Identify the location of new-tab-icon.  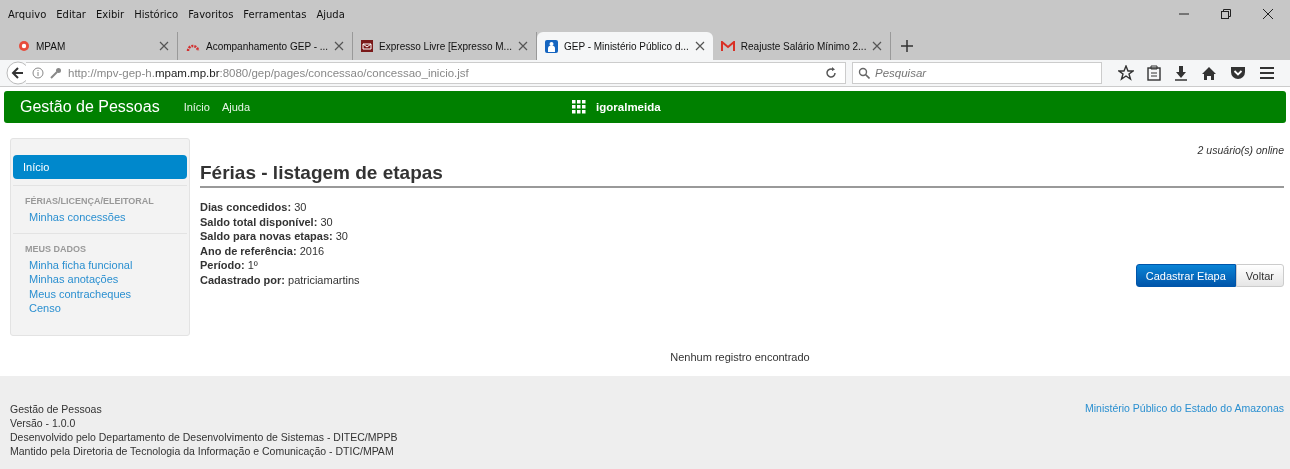
(907, 46).